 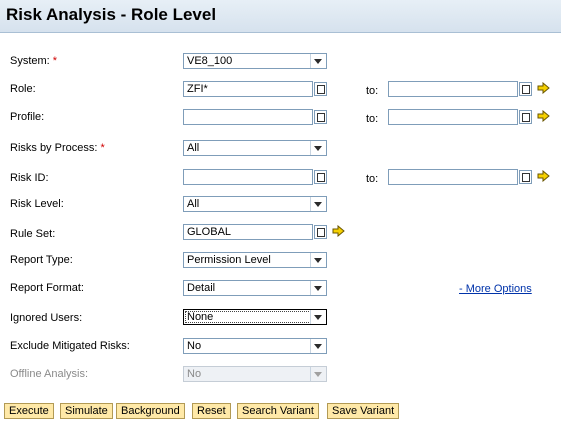 What do you see at coordinates (197, 89) in the screenshot?
I see `role-value: ZFI*` at bounding box center [197, 89].